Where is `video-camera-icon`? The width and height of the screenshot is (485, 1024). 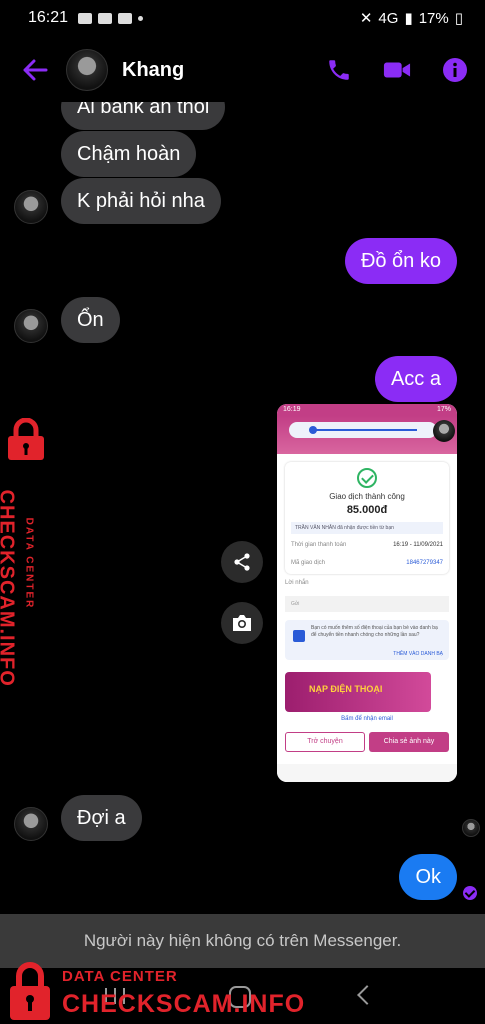
video-camera-icon is located at coordinates (397, 70).